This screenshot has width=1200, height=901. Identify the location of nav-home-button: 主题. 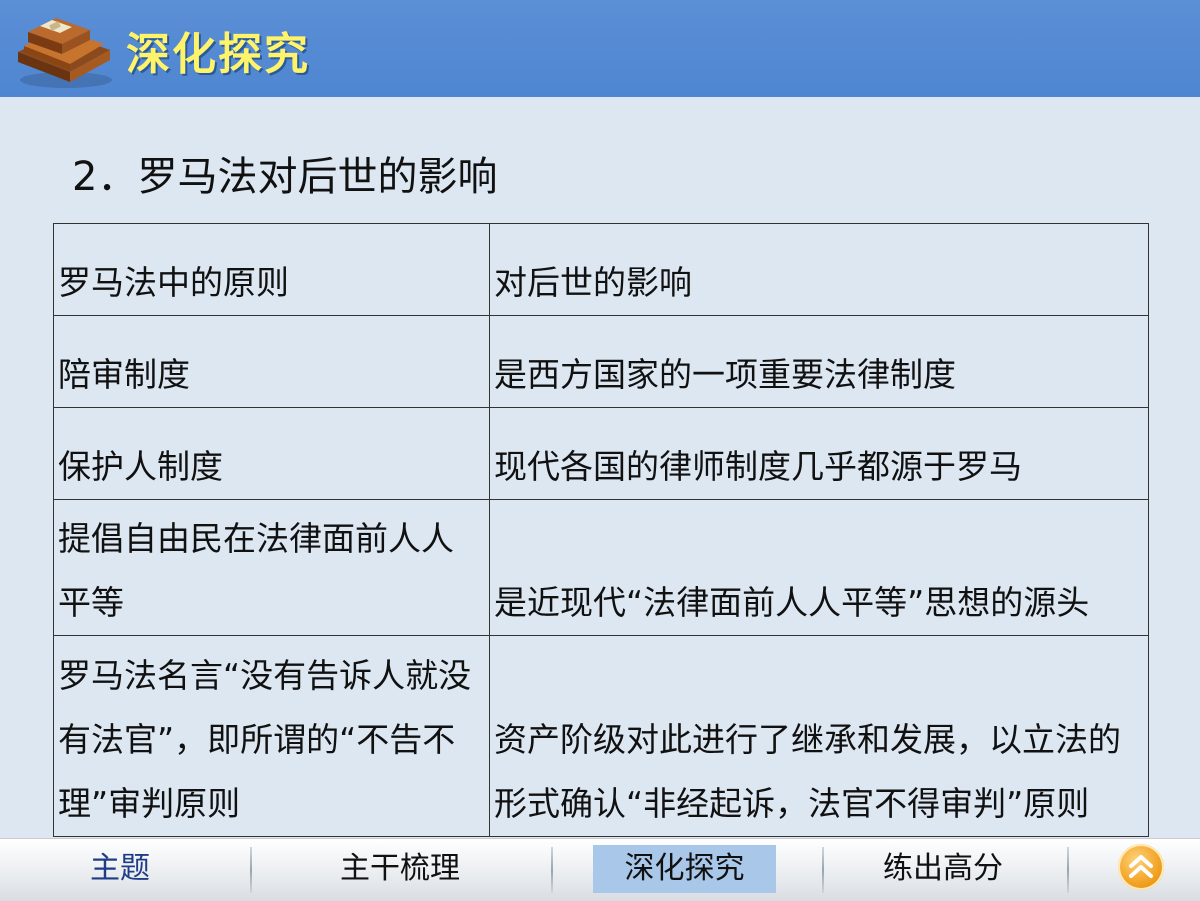
(120, 869).